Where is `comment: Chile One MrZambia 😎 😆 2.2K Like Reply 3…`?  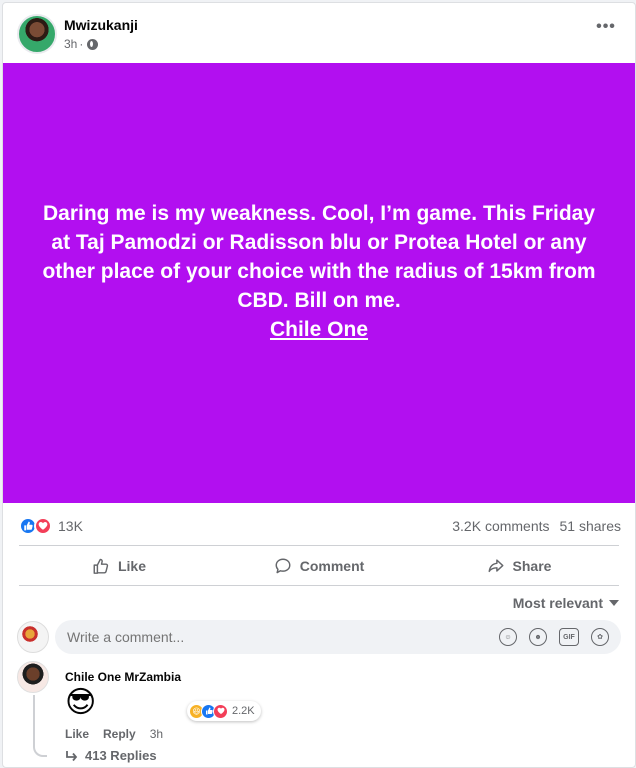 comment: Chile One MrZambia 😎 😆 2.2K Like Reply 3… is located at coordinates (319, 714).